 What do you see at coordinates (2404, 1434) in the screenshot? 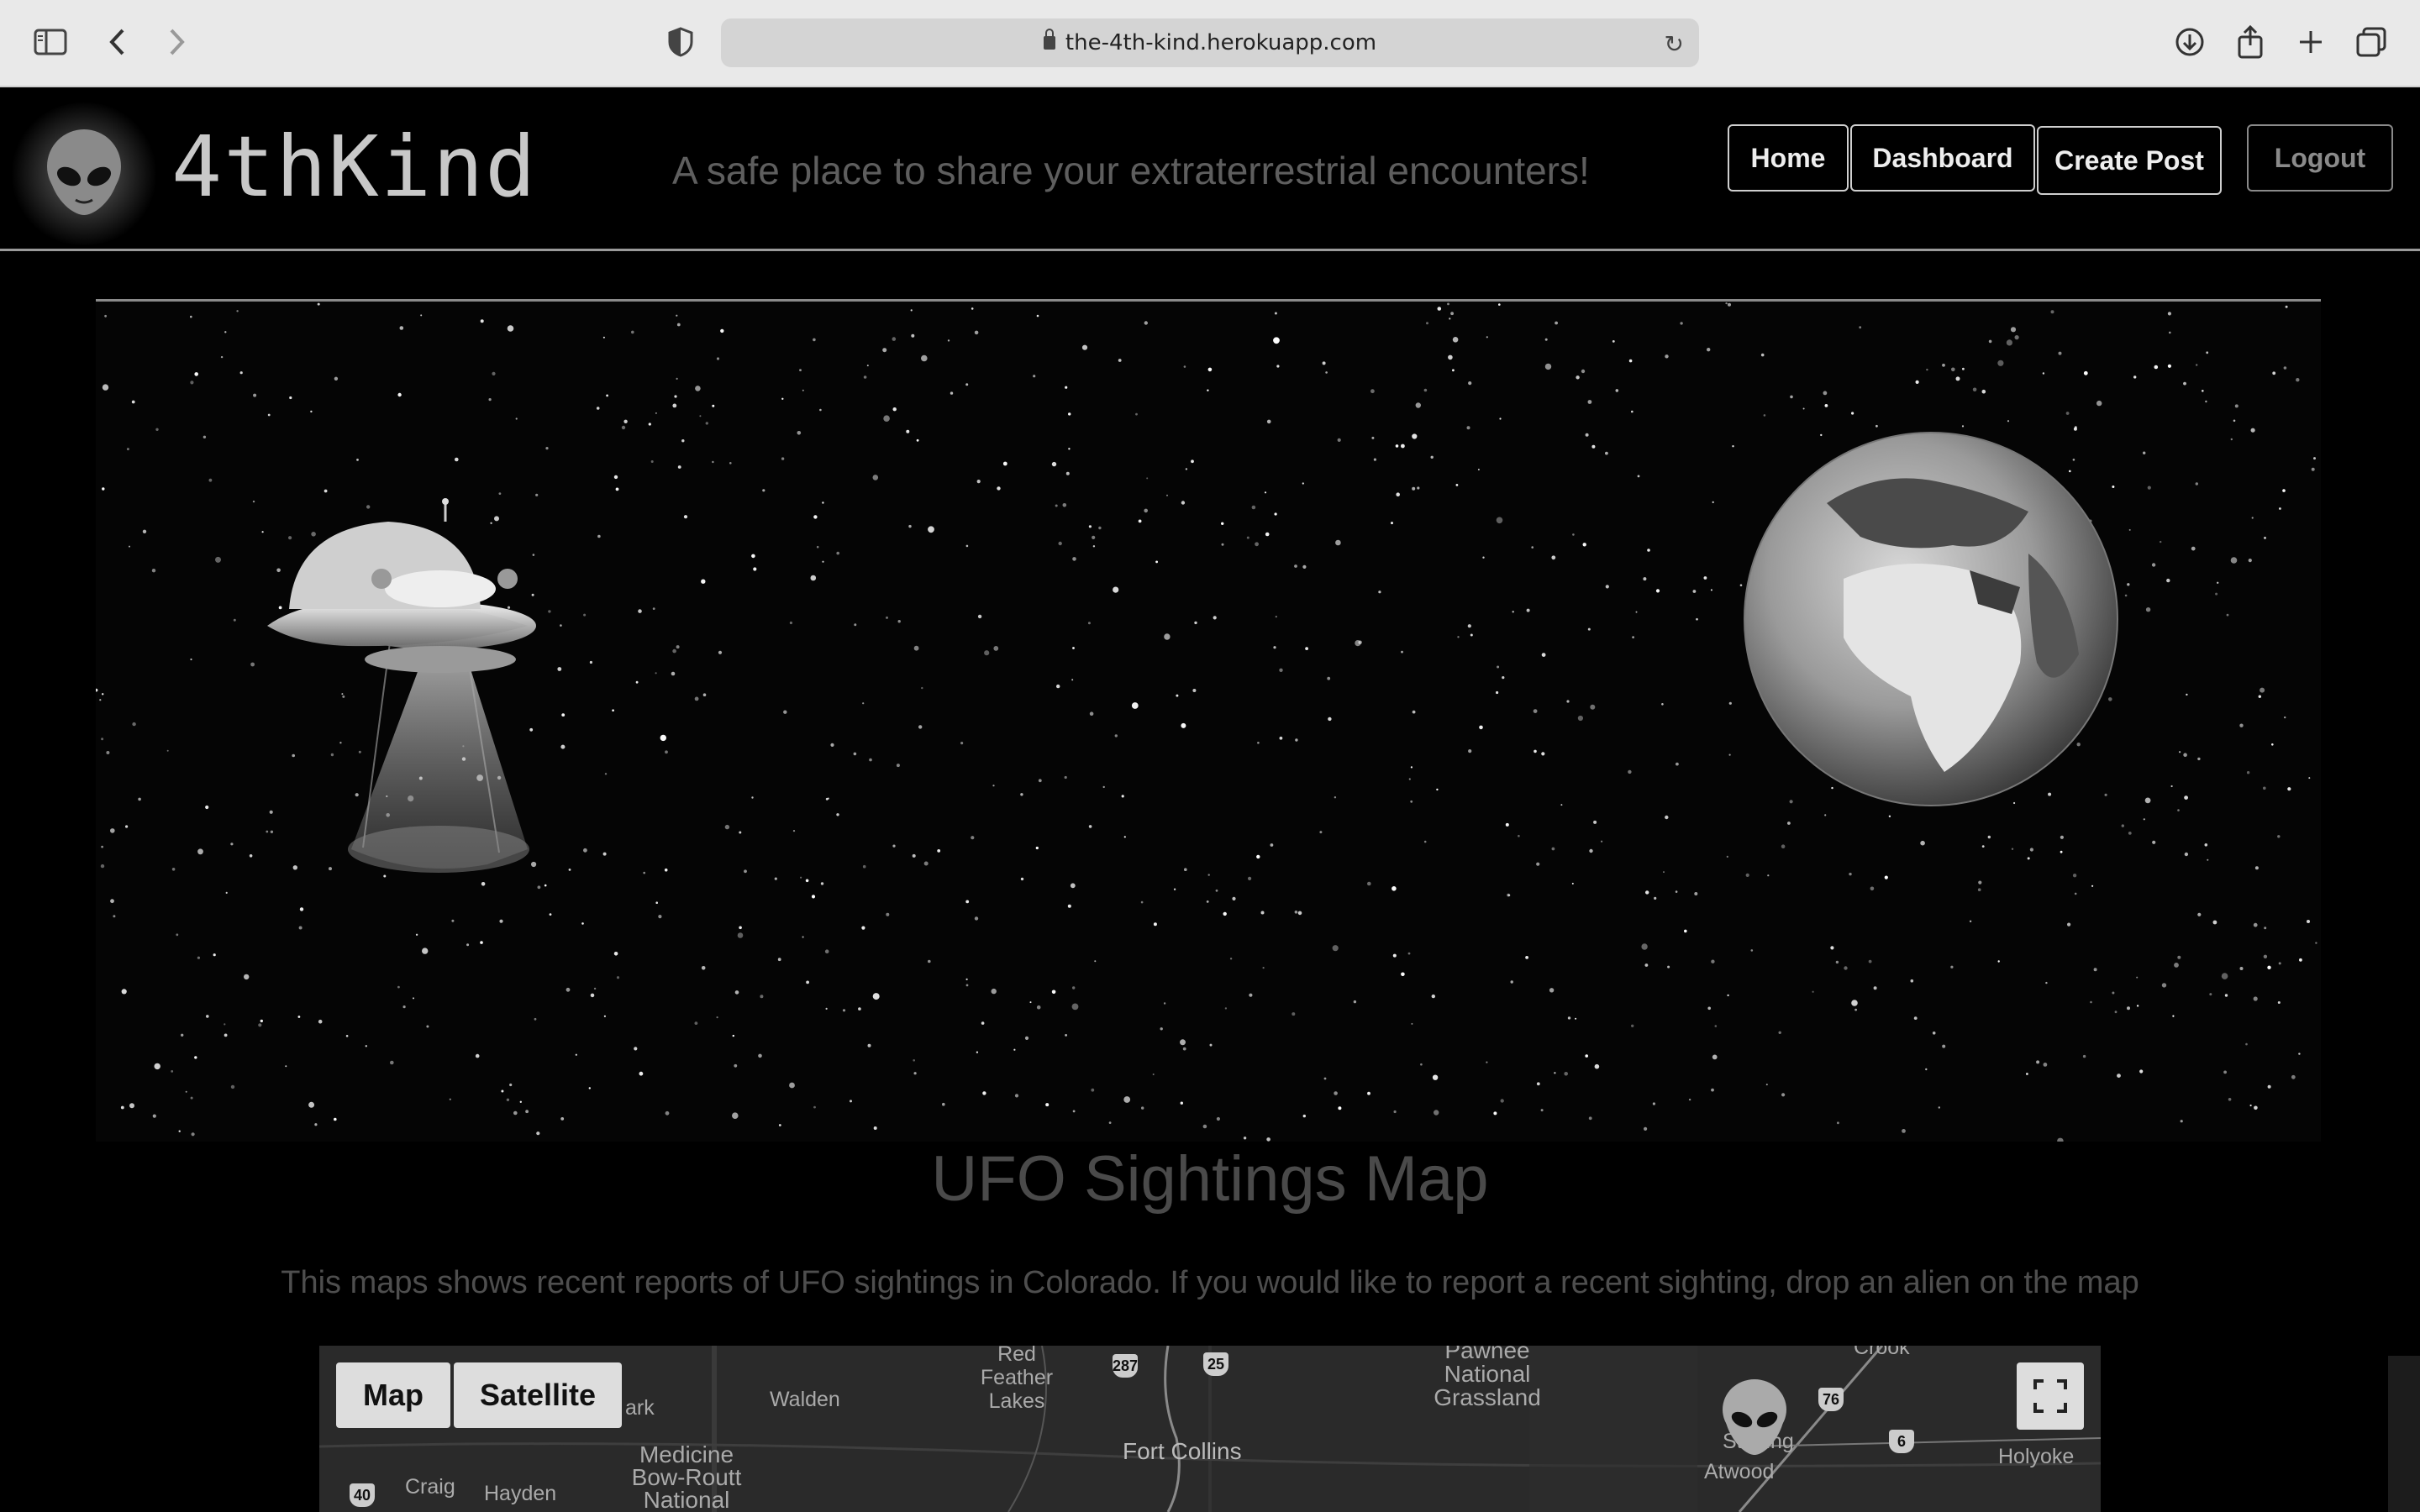
I see `page-edge-overflow` at bounding box center [2404, 1434].